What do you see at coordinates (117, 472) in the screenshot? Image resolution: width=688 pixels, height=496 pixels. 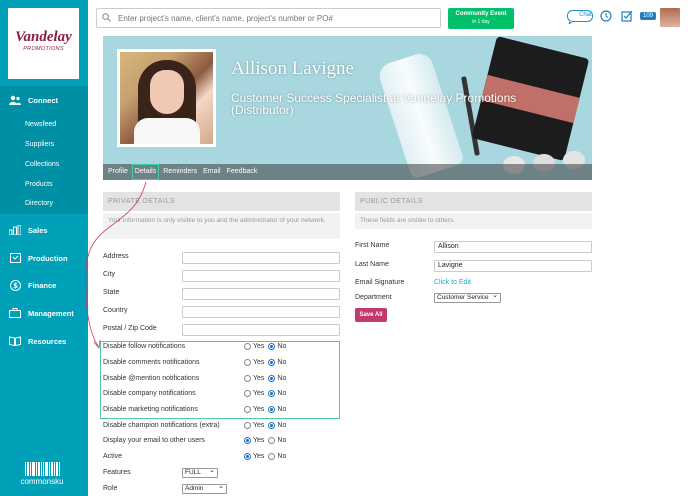 I see `features-label: Features` at bounding box center [117, 472].